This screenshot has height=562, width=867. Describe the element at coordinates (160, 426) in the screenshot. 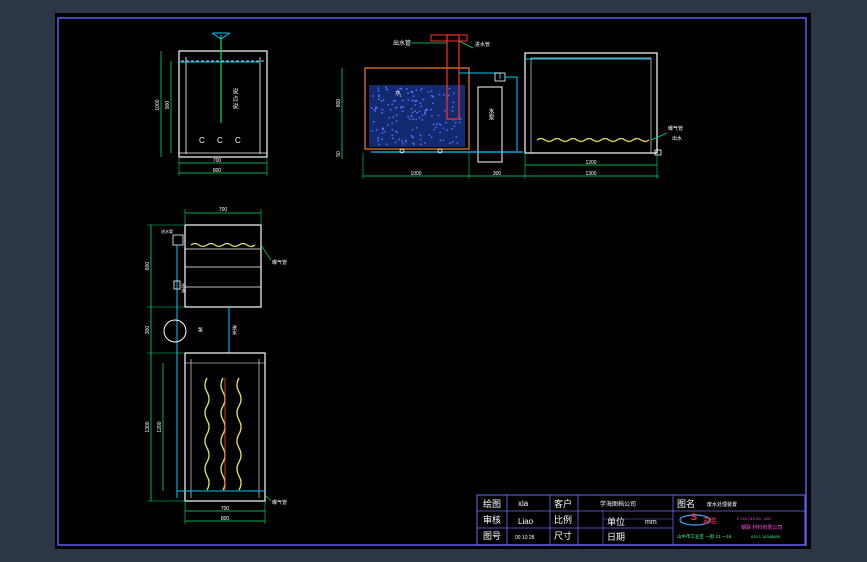

I see `plan-dim-inner-lower: 1200` at that location.